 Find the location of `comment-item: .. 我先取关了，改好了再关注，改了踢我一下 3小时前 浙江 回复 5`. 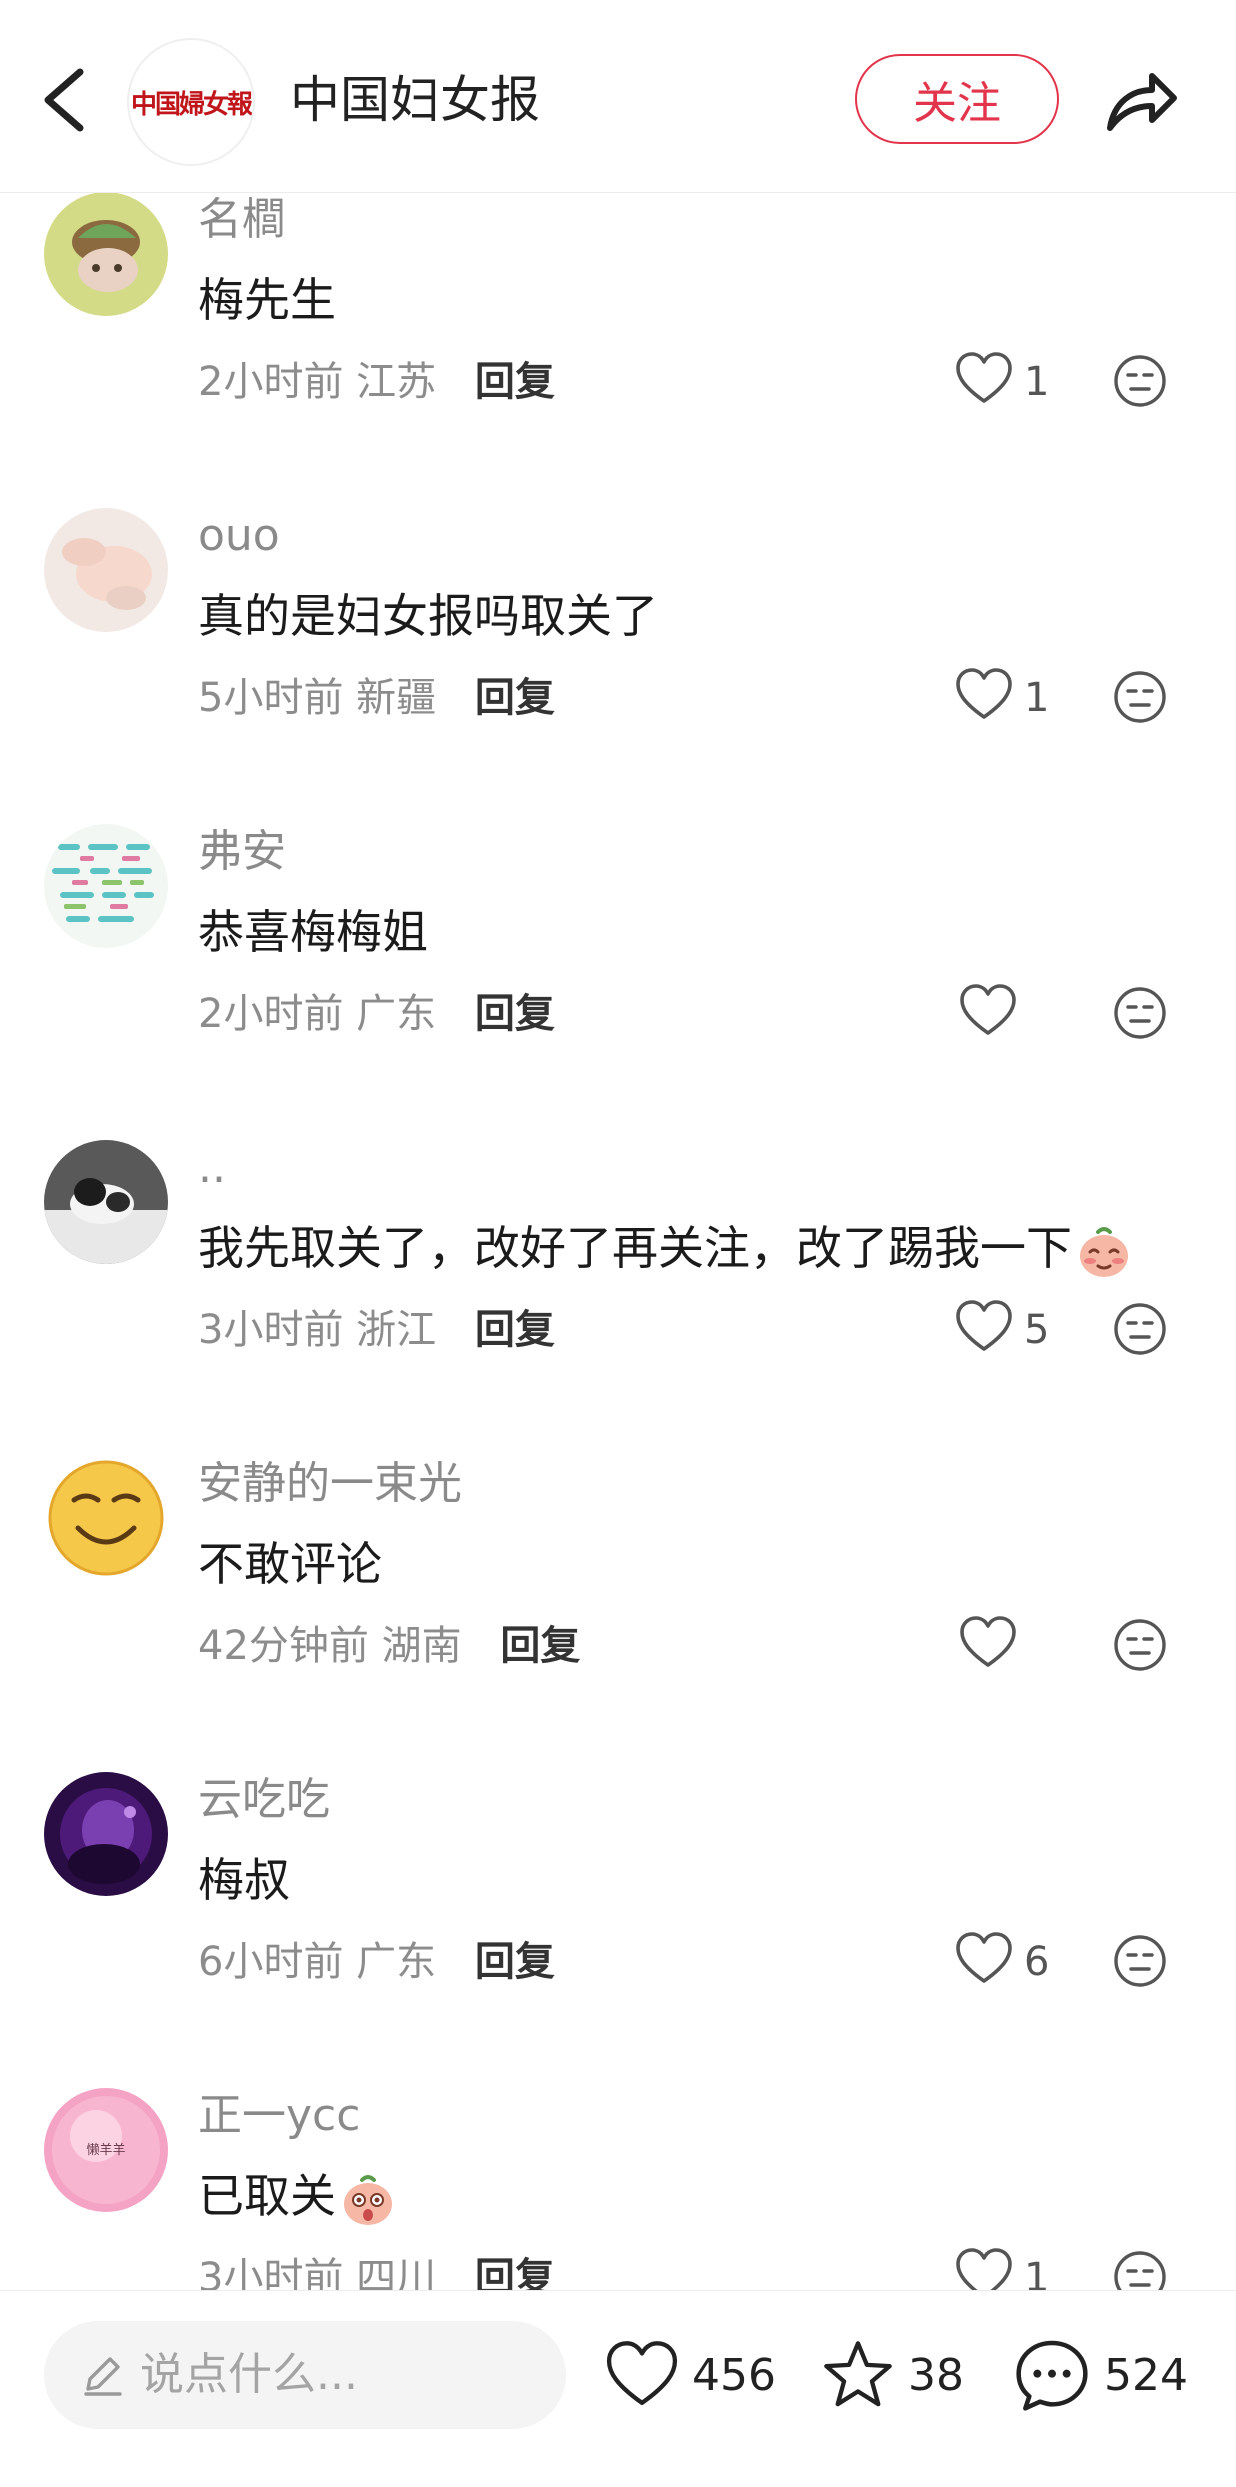

comment-item: .. 我先取关了，改好了再关注，改了踢我一下 3小时前 浙江 回复 5 is located at coordinates (618, 1298).